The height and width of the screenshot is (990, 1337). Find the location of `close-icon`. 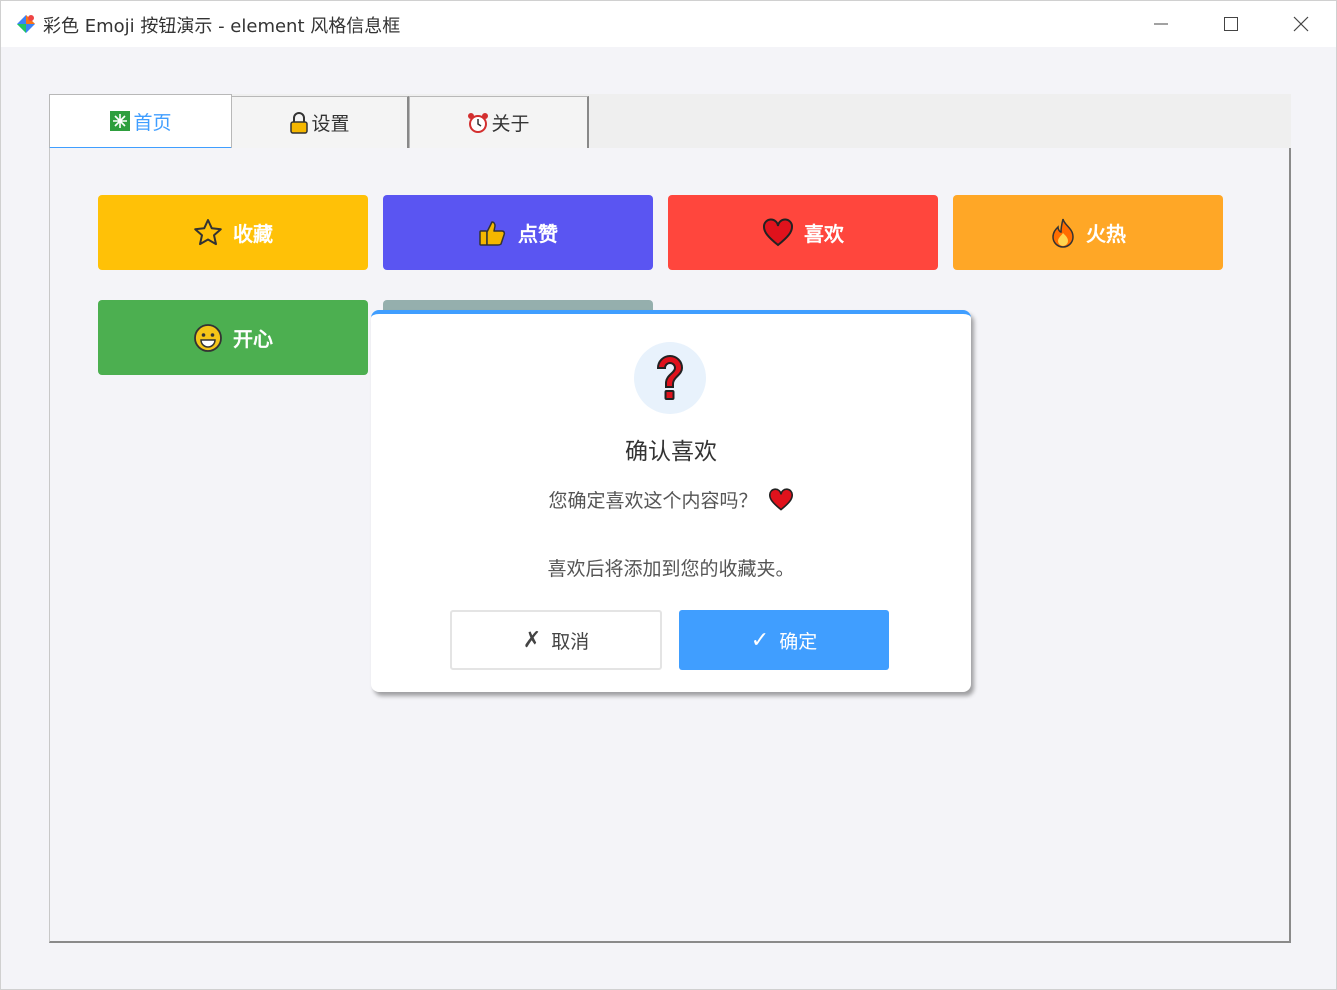

close-icon is located at coordinates (1301, 24).